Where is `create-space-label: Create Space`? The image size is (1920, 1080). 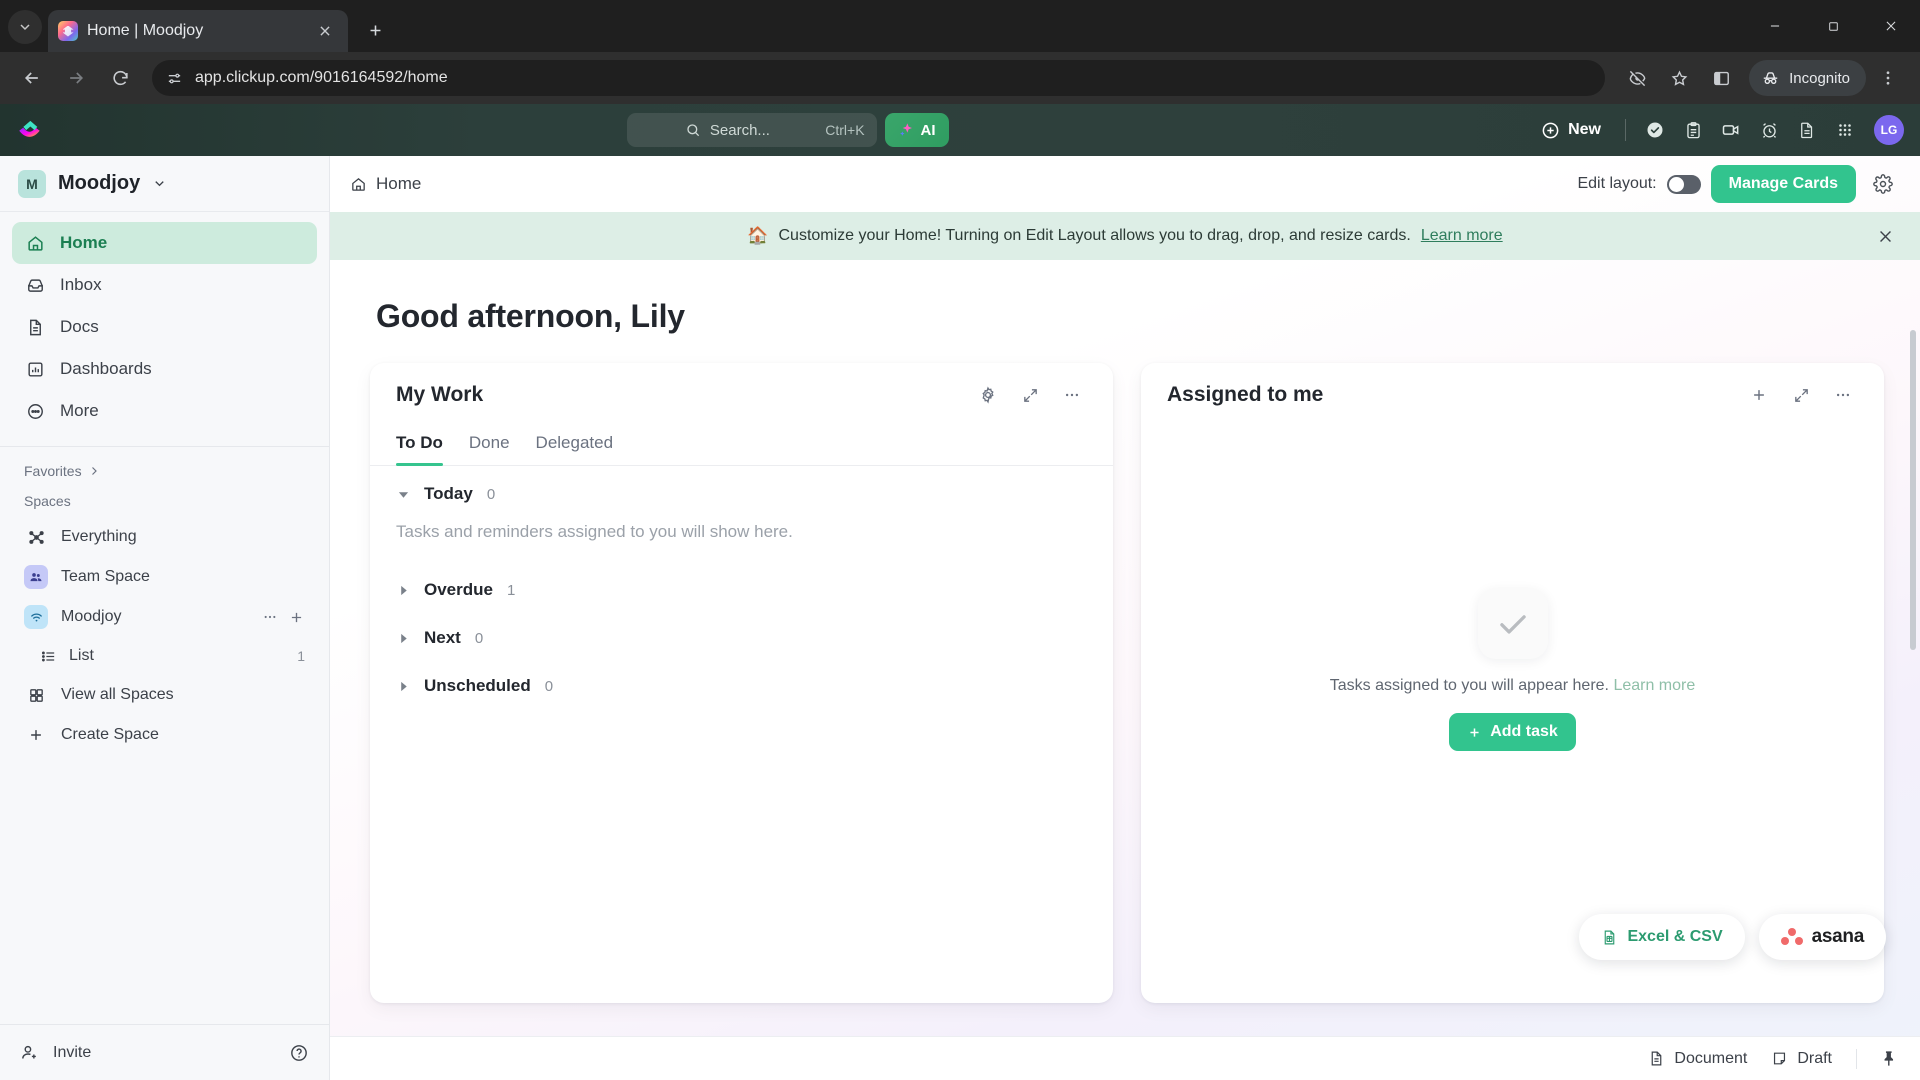
create-space-label: Create Space is located at coordinates (110, 734).